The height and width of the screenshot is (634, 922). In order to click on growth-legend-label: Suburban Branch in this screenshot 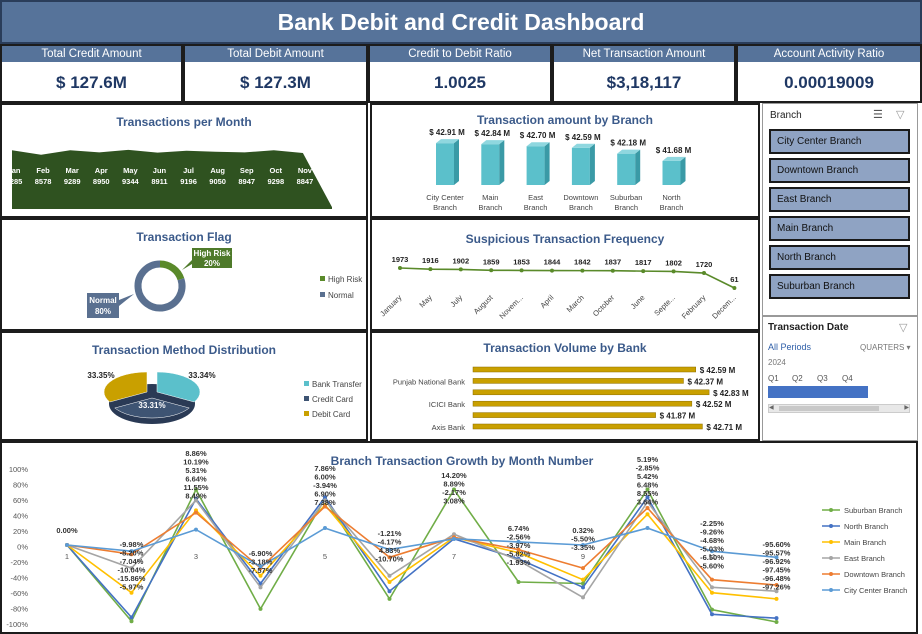, I will do `click(873, 510)`.